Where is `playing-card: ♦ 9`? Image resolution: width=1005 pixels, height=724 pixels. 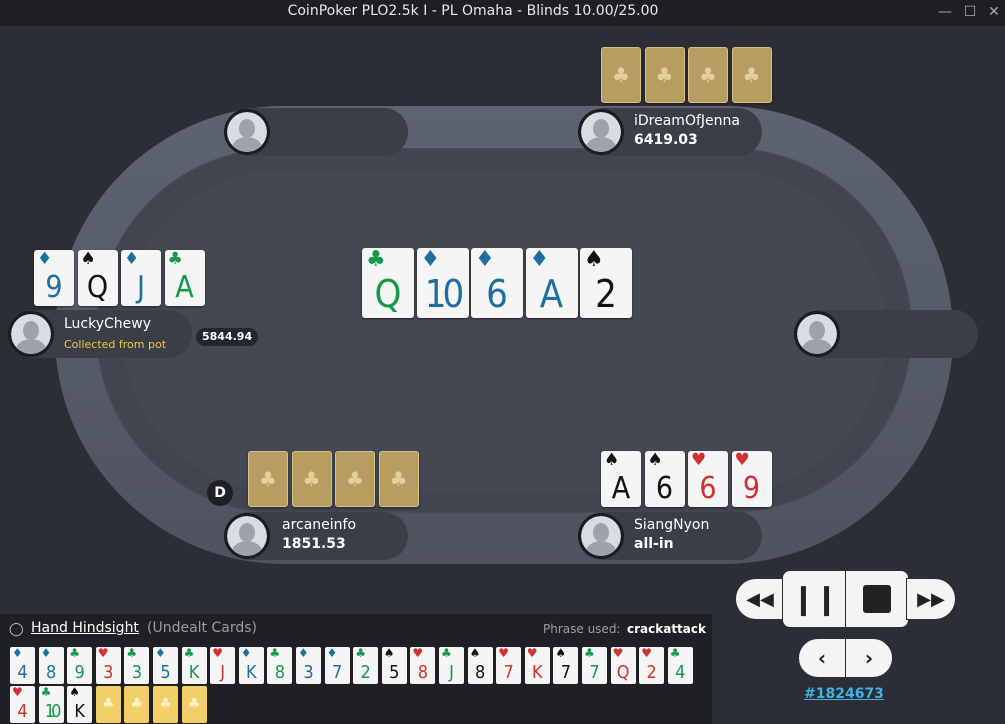
playing-card: ♦ 9 is located at coordinates (54, 278).